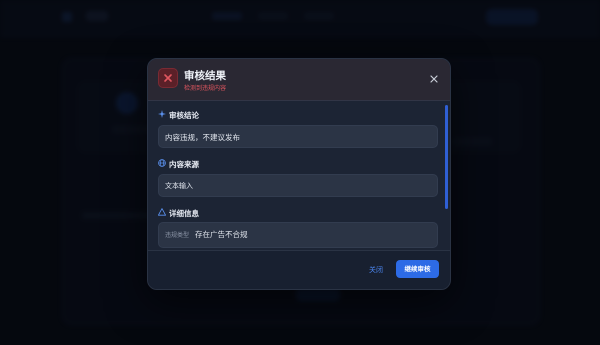  What do you see at coordinates (162, 212) in the screenshot?
I see `warning-triangle-icon` at bounding box center [162, 212].